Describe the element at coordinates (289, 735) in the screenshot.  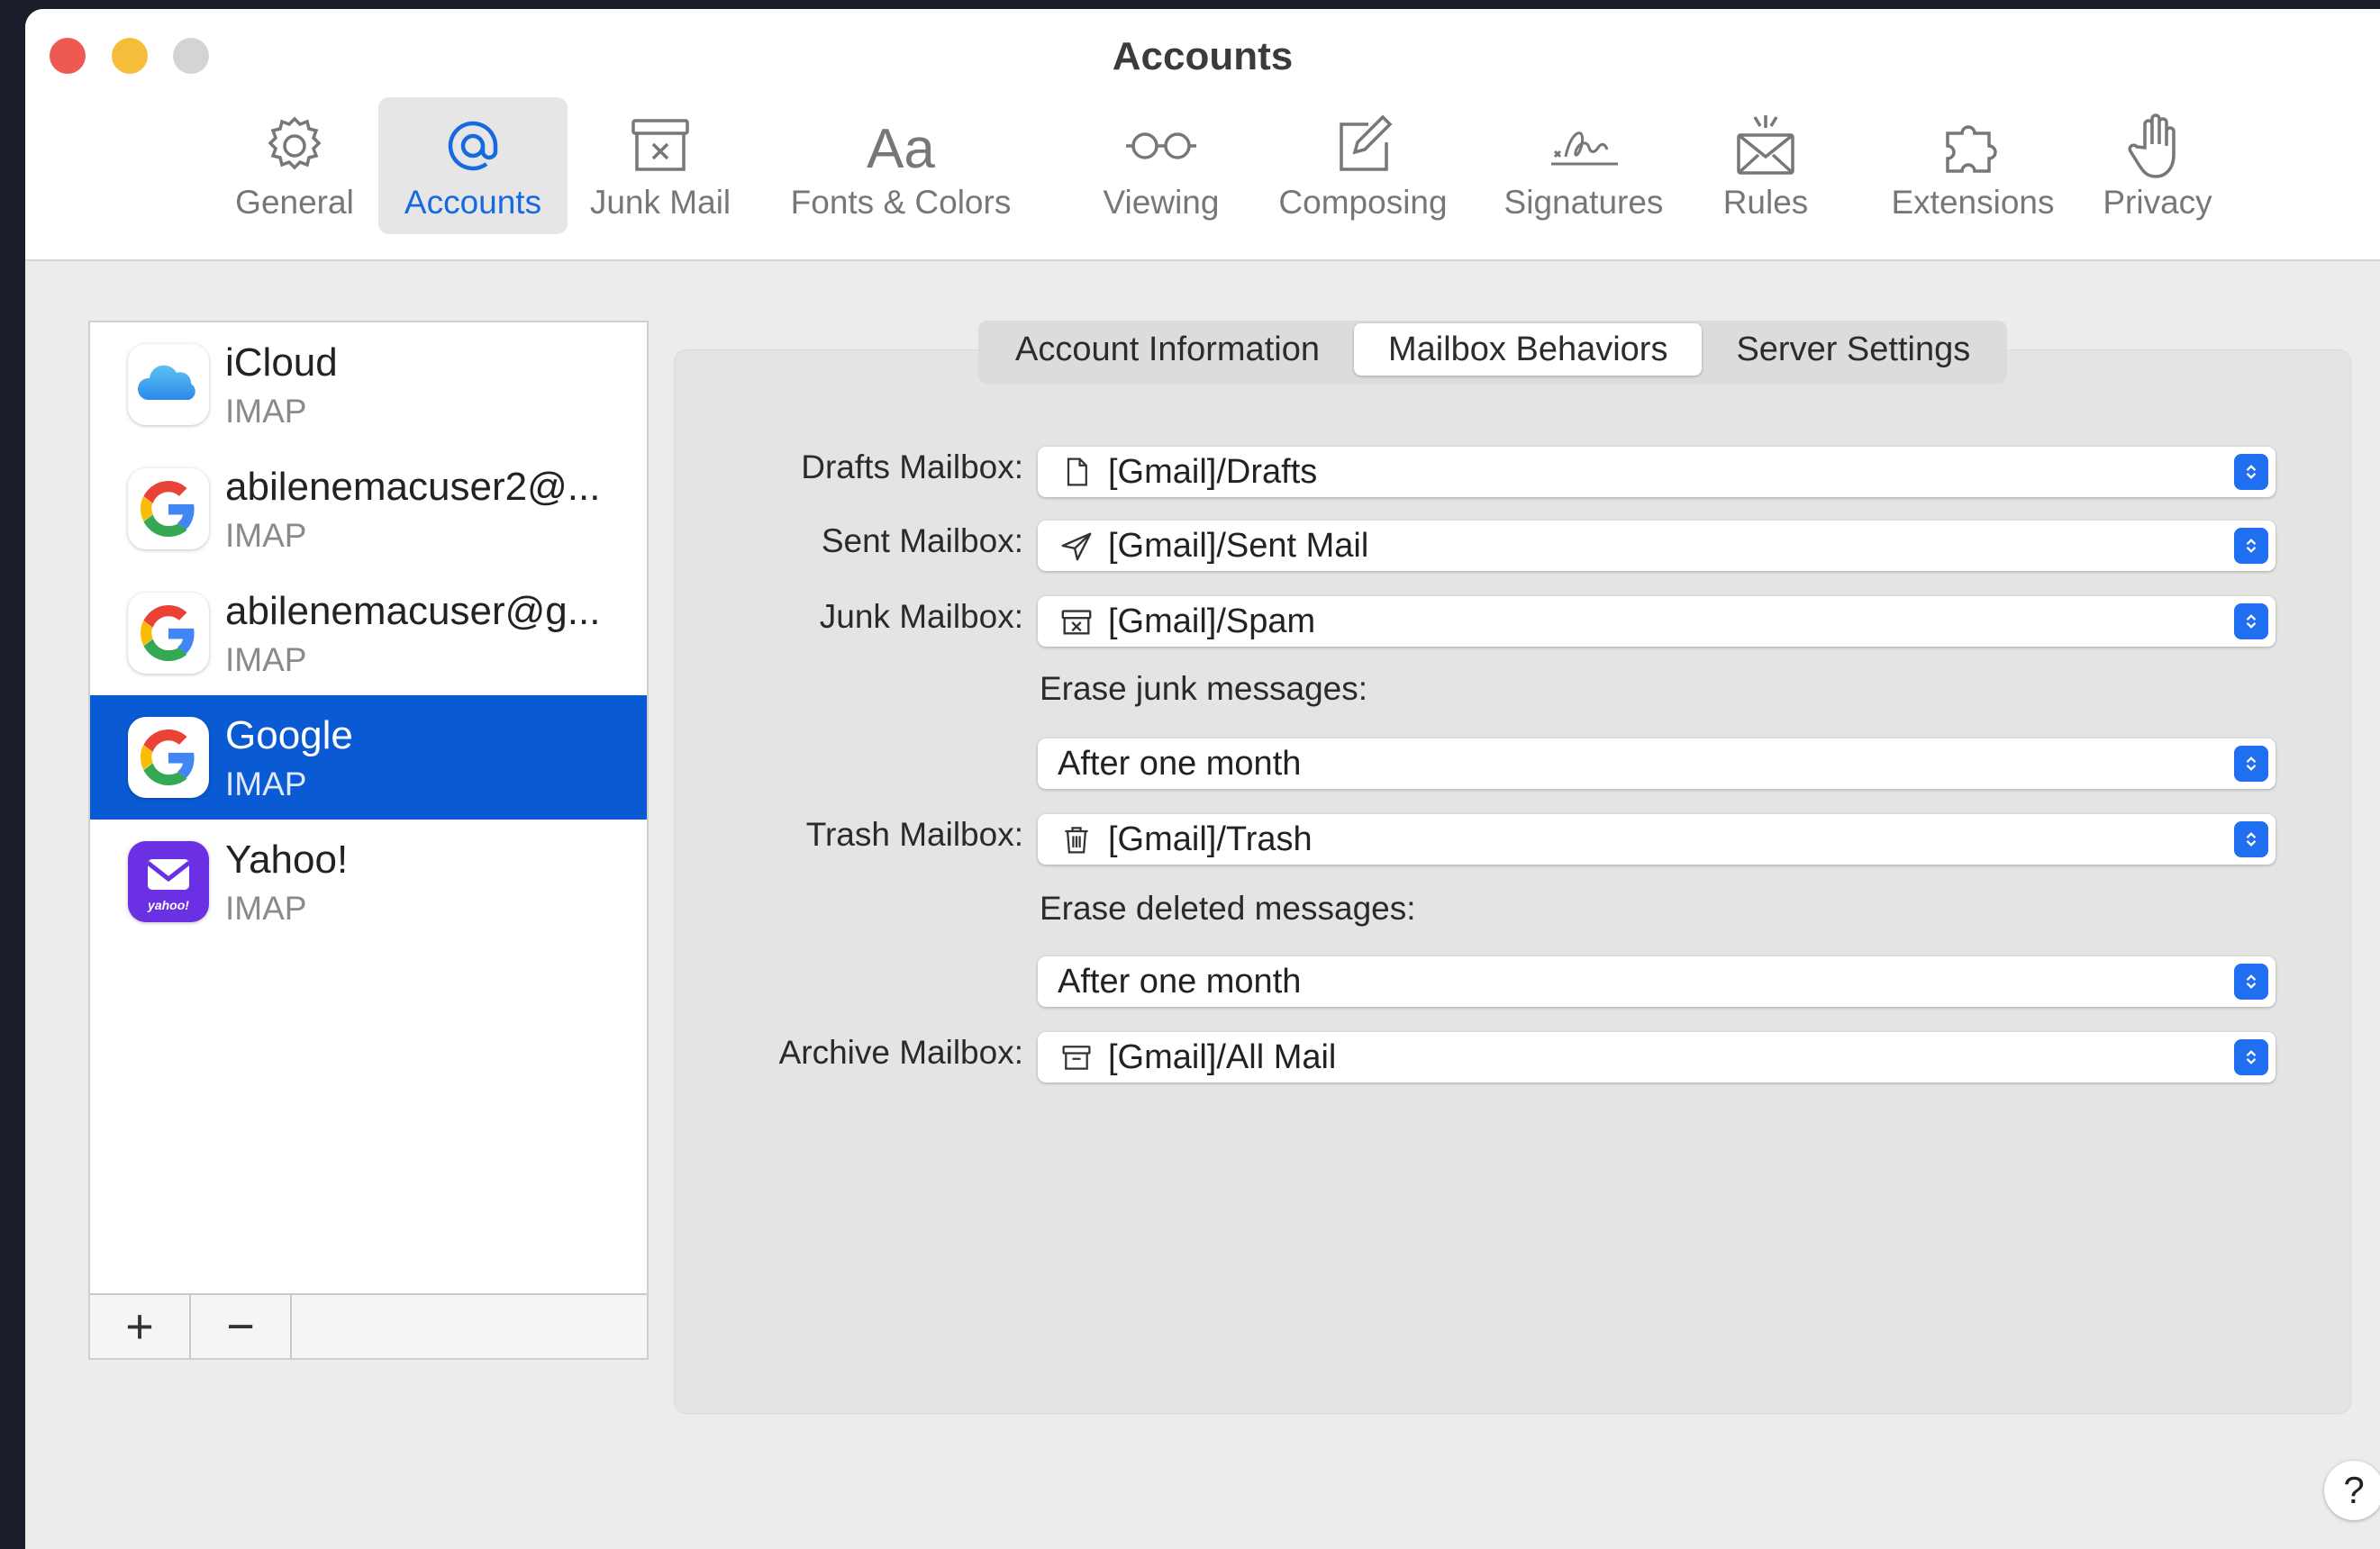
I see `account-name: Google` at that location.